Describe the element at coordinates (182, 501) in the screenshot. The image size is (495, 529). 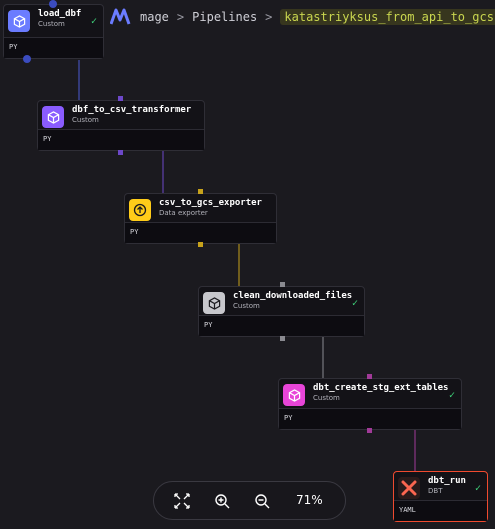
I see `fit-view-icon` at that location.